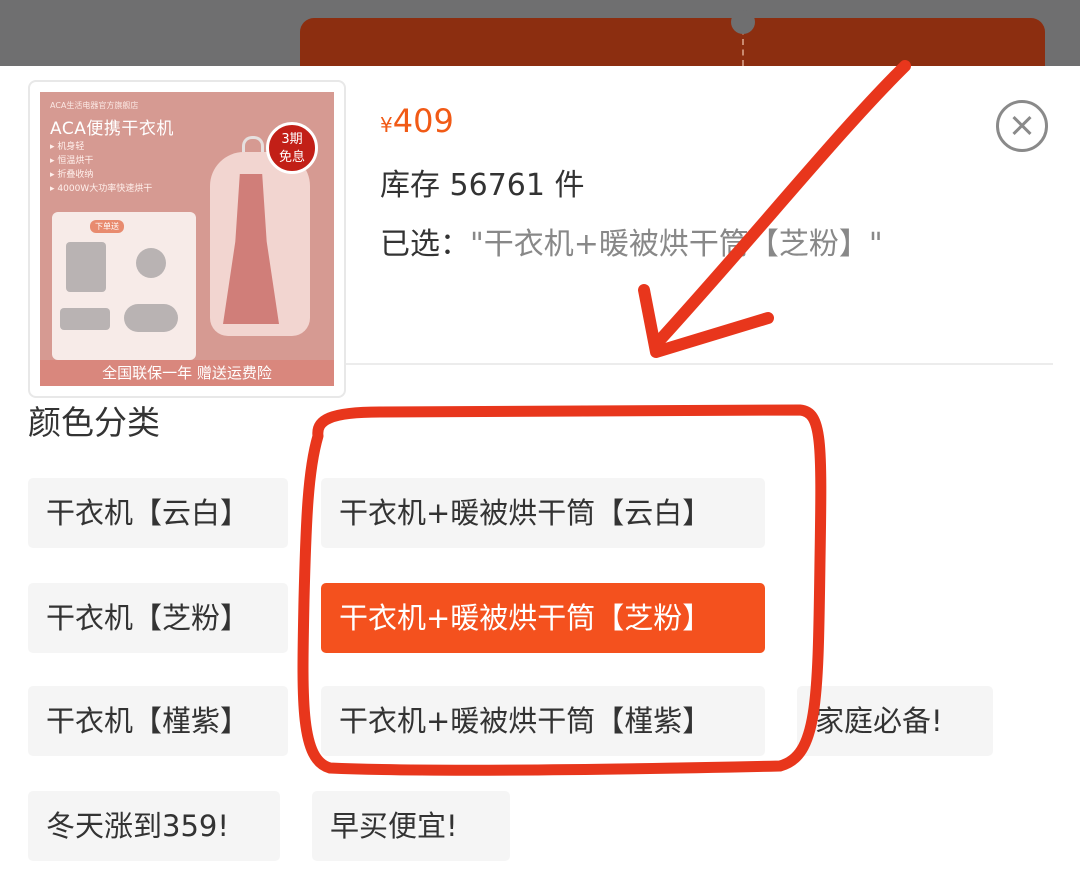 Image resolution: width=1080 pixels, height=883 pixels. I want to click on price: ¥409, so click(417, 121).